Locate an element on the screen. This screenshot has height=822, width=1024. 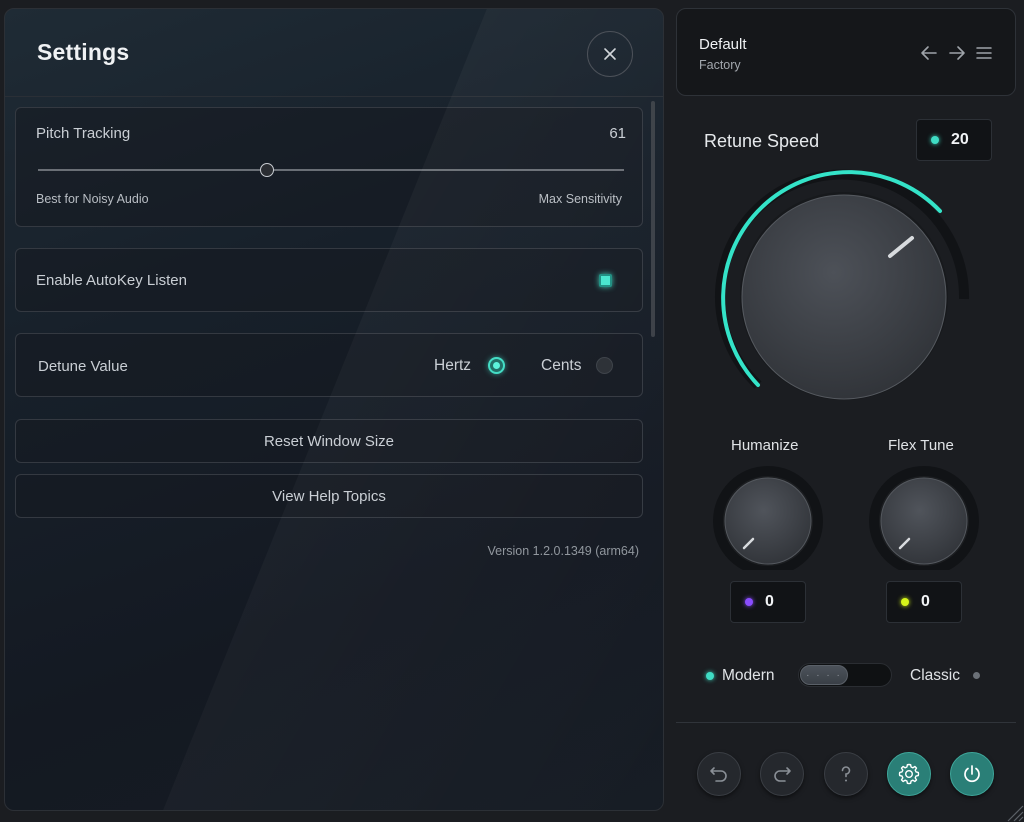
undo-button is located at coordinates (719, 774).